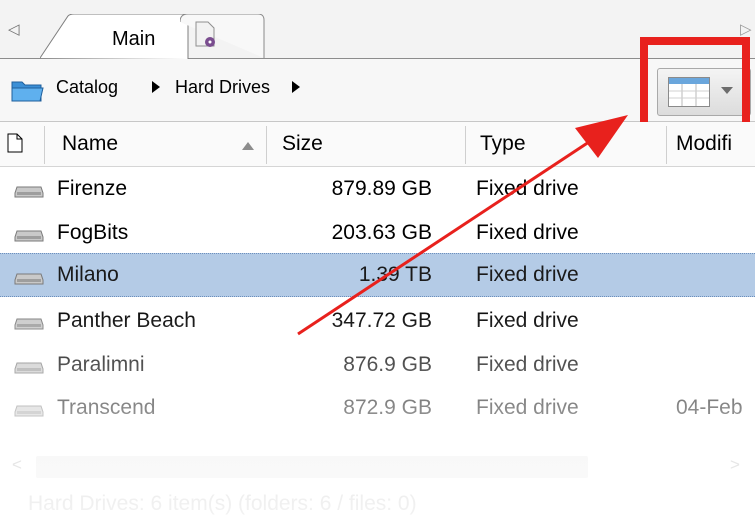  Describe the element at coordinates (735, 465) in the screenshot. I see `scroll-right-icon: >` at that location.